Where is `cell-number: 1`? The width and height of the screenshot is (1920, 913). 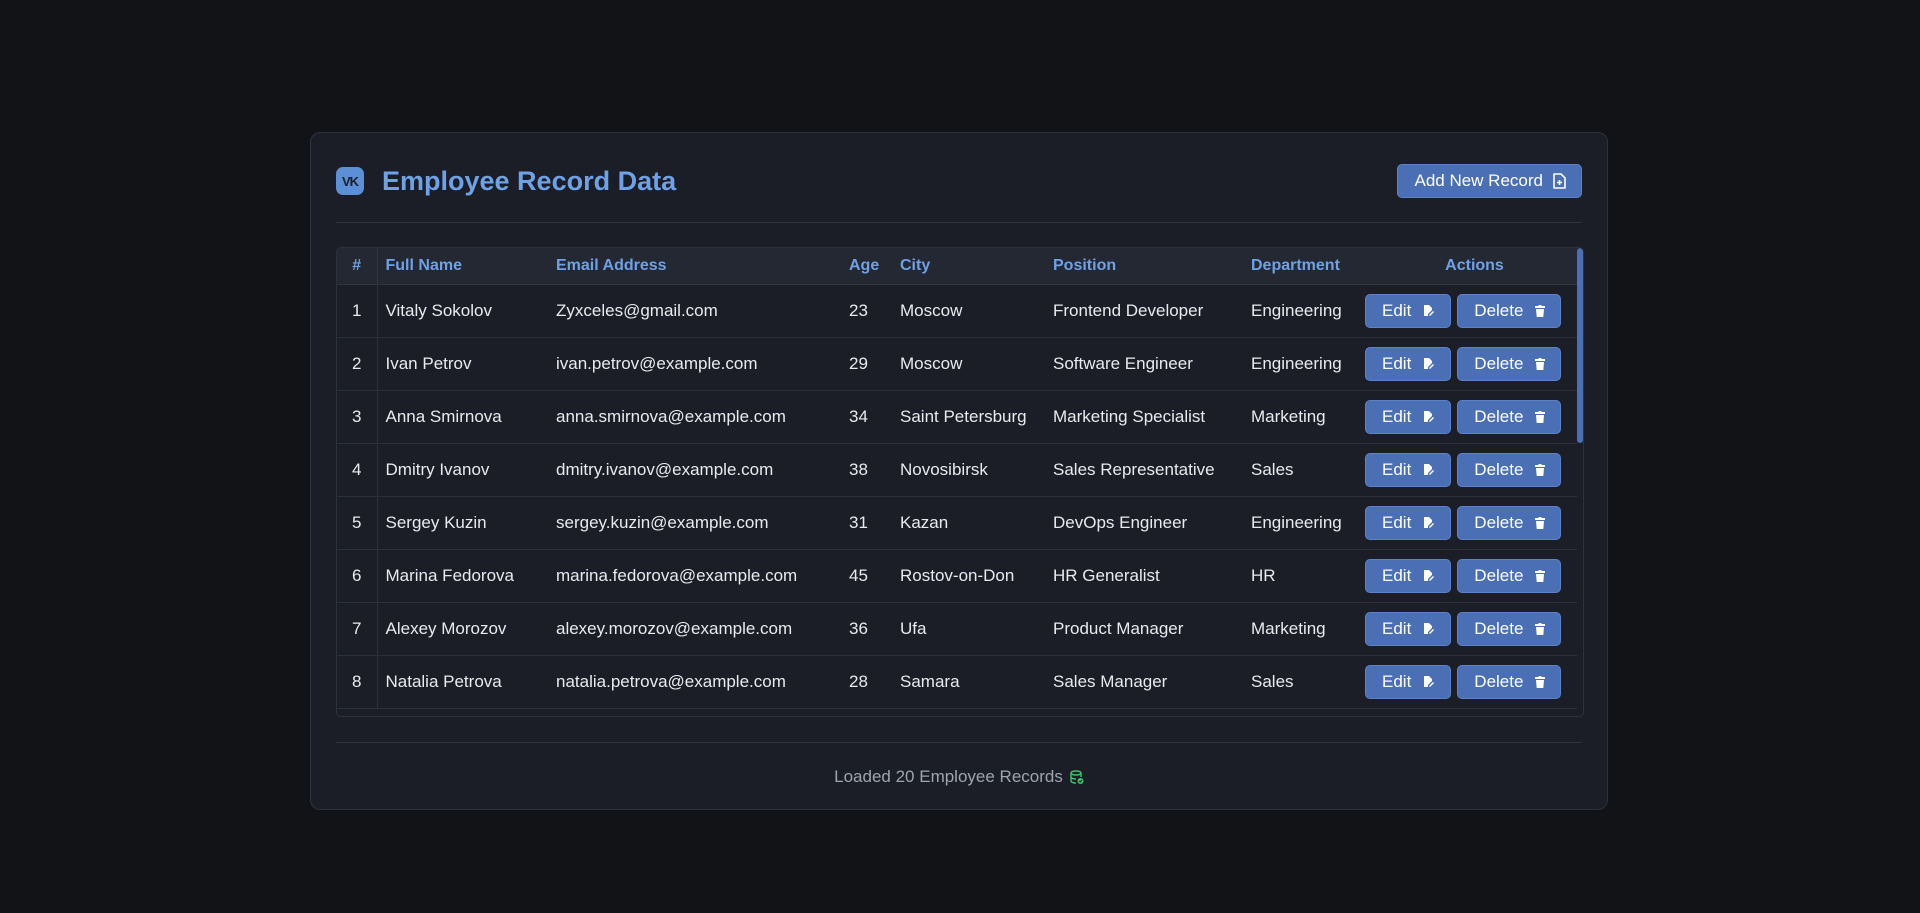
cell-number: 1 is located at coordinates (357, 311).